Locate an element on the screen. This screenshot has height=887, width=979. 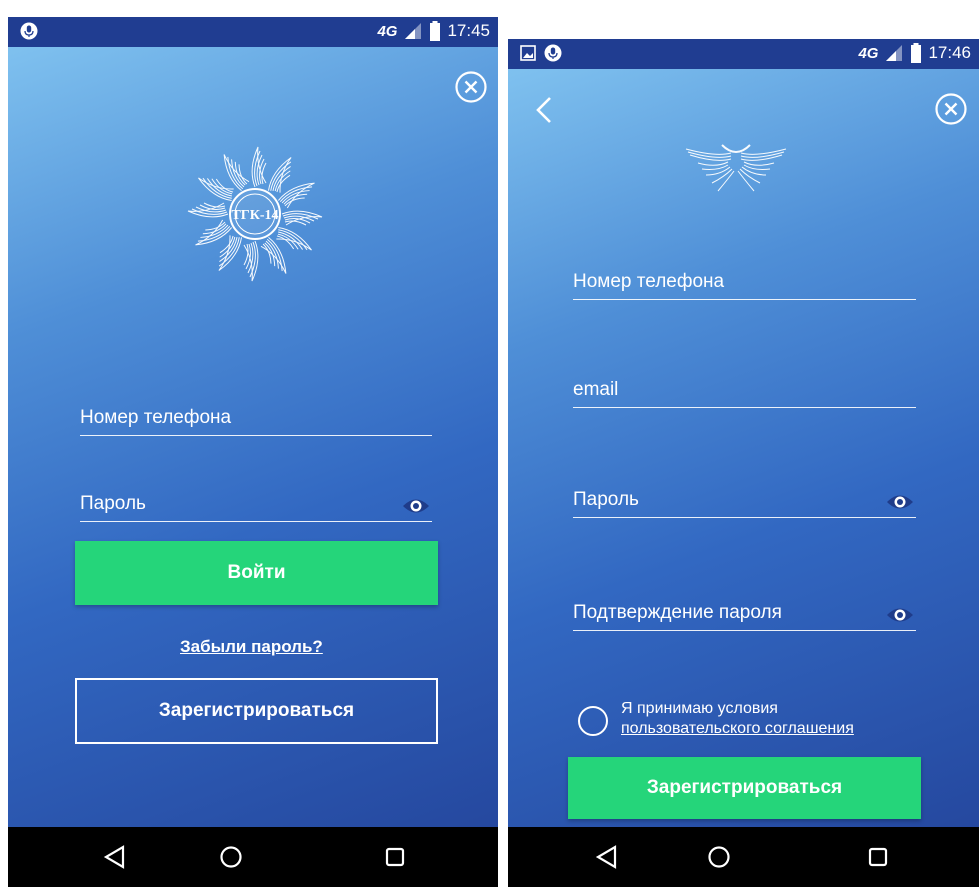
status-bar: 4G 17:45 is located at coordinates (253, 32).